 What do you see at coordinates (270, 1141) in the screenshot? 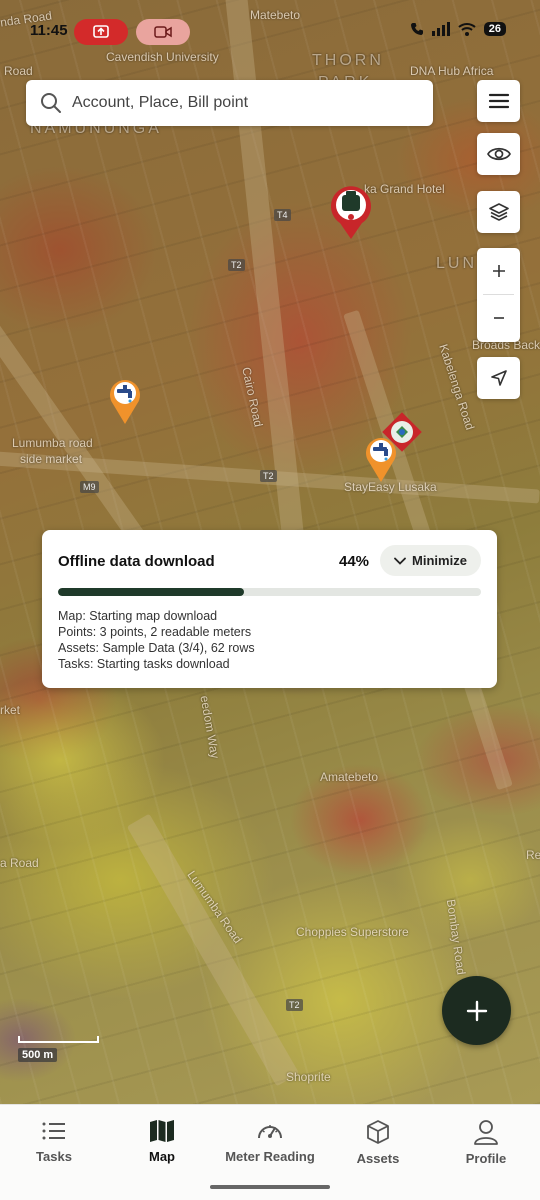
I see `nav-meter-reading: Meter Reading` at bounding box center [270, 1141].